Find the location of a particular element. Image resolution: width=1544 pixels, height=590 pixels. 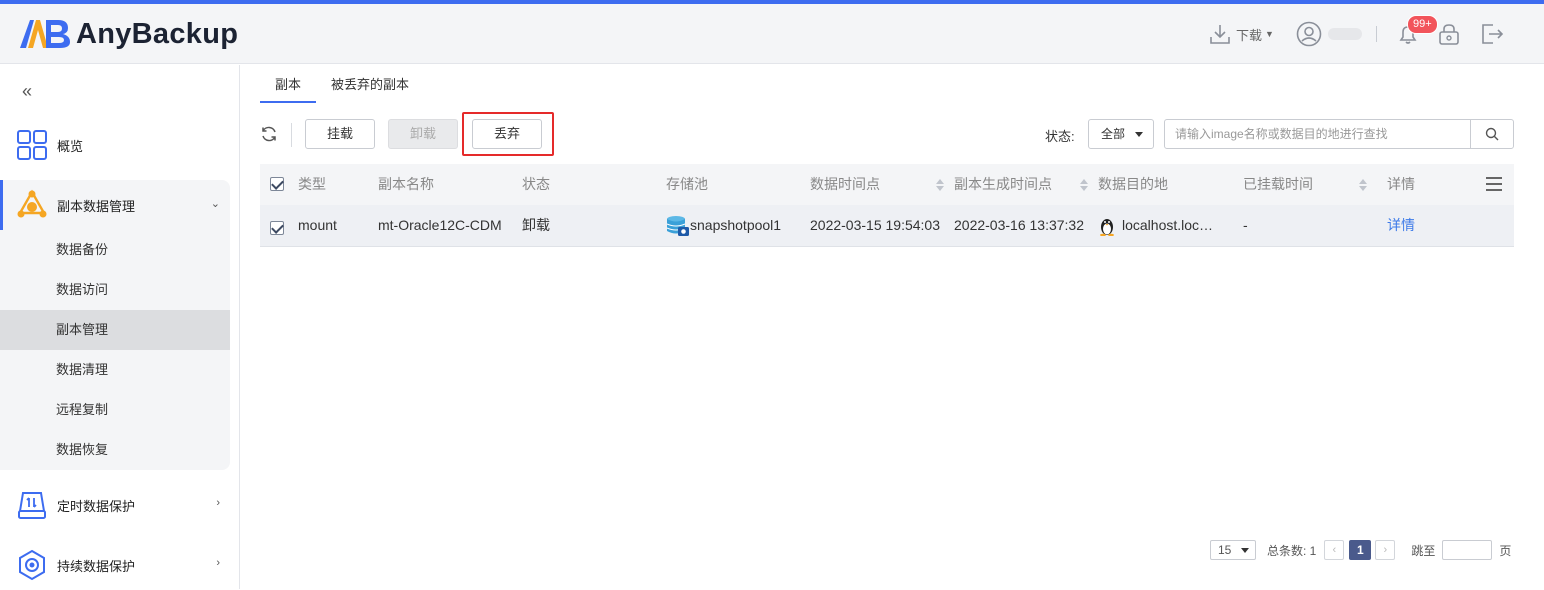

column-header-name: 副本名称 is located at coordinates (406, 184).